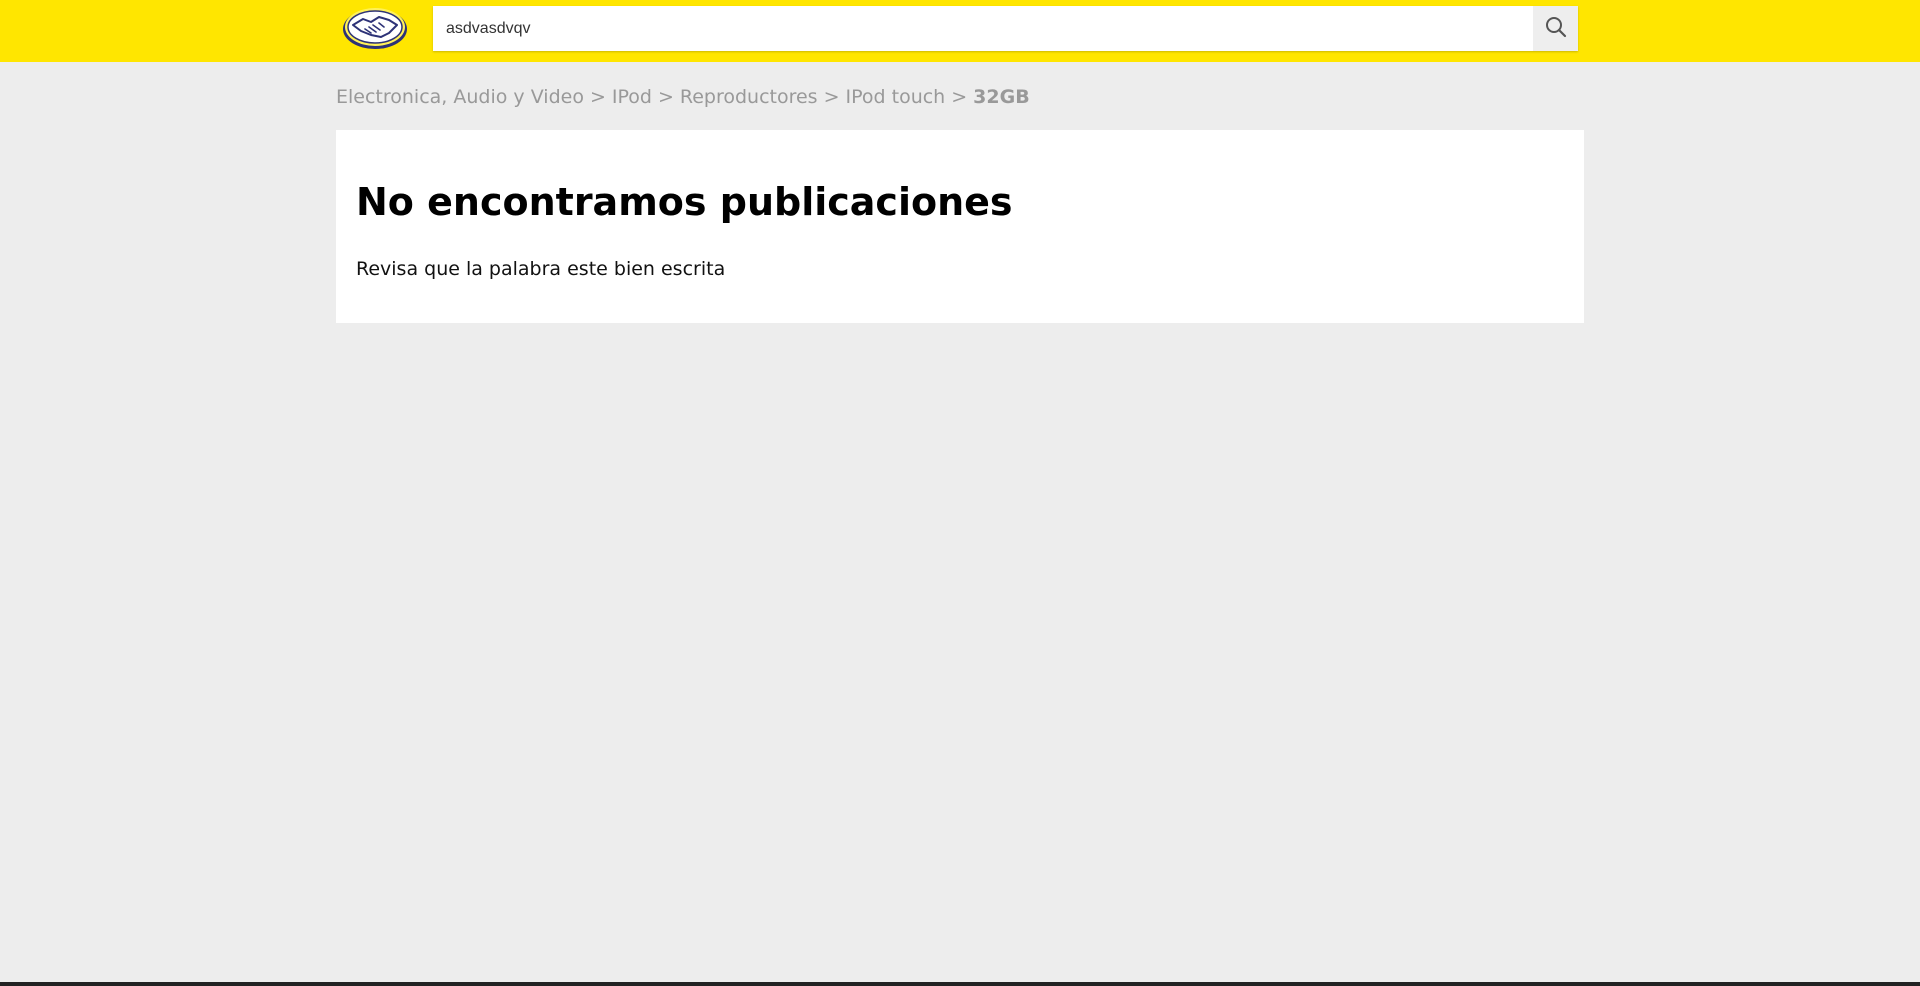  Describe the element at coordinates (375, 27) in the screenshot. I see `handshake-logo-icon` at that location.